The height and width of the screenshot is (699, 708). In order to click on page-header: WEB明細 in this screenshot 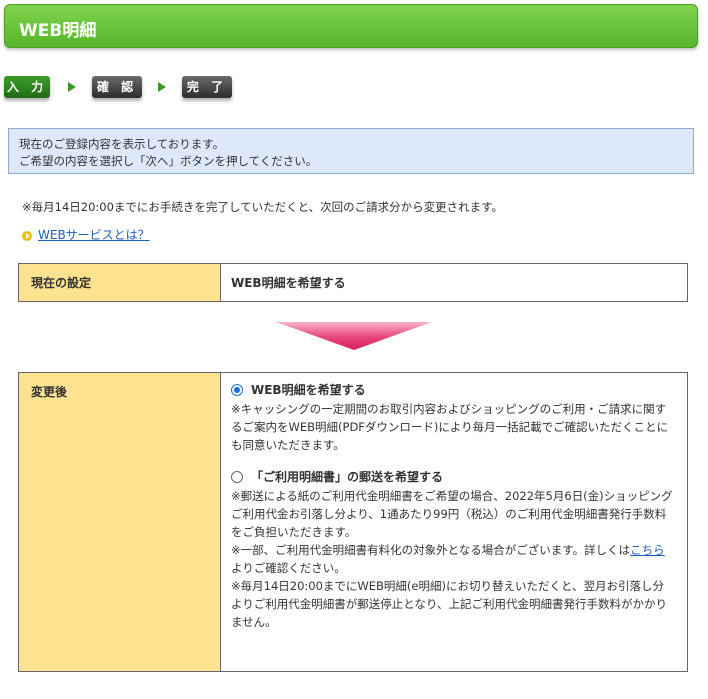, I will do `click(351, 26)`.